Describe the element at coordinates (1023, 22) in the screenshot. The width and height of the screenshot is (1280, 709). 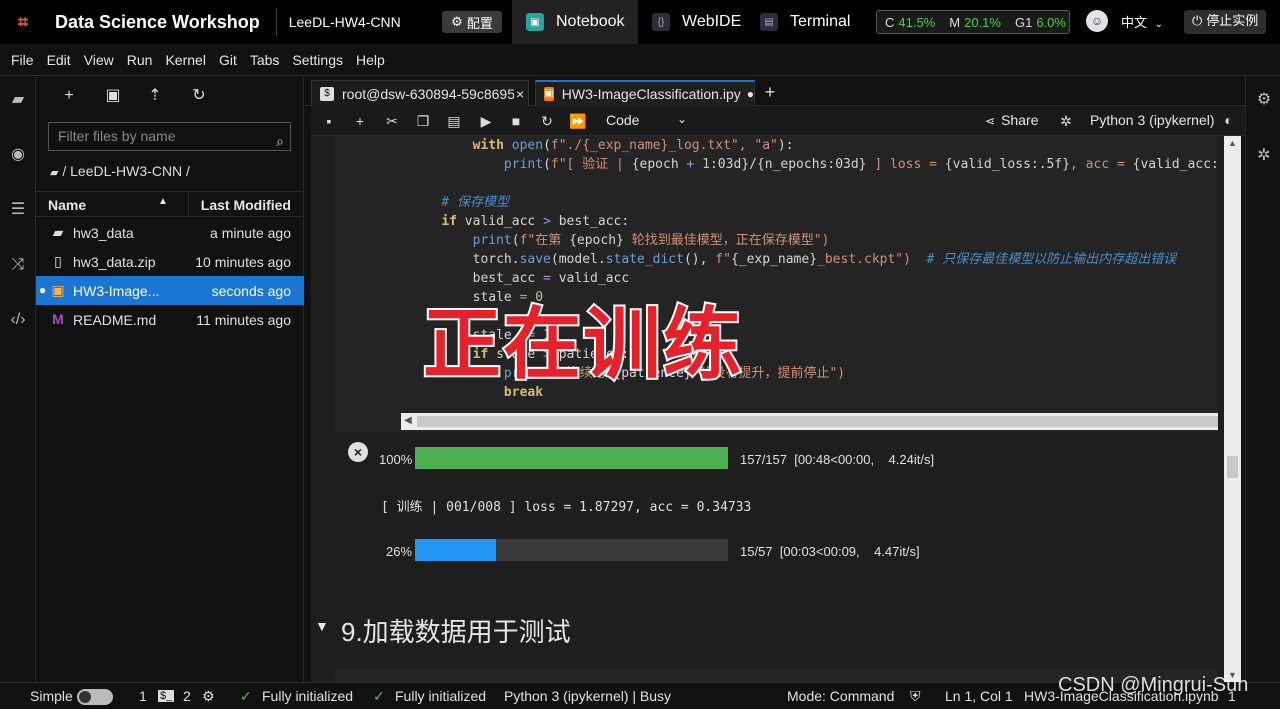
I see `gpu-label: G1` at that location.